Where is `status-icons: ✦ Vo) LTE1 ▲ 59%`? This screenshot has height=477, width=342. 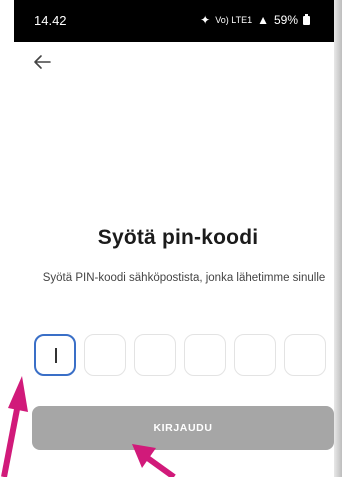
status-icons: ✦ Vo) LTE1 ▲ 59% is located at coordinates (255, 20).